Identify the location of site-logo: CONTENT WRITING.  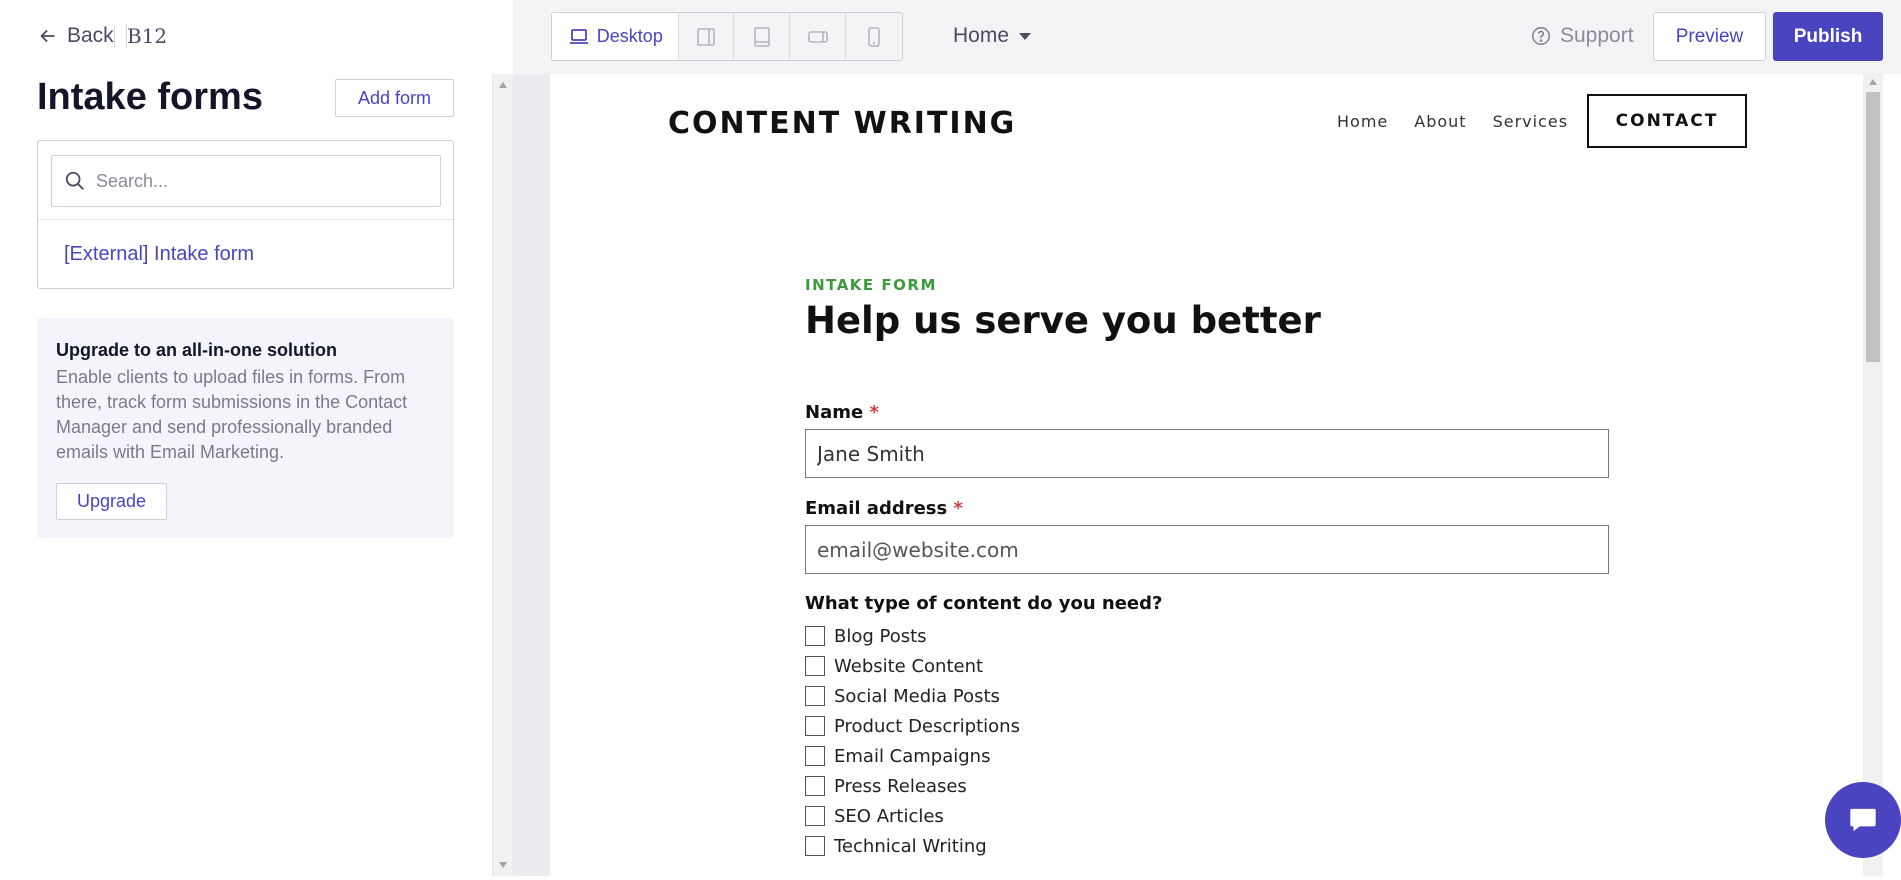
(842, 123).